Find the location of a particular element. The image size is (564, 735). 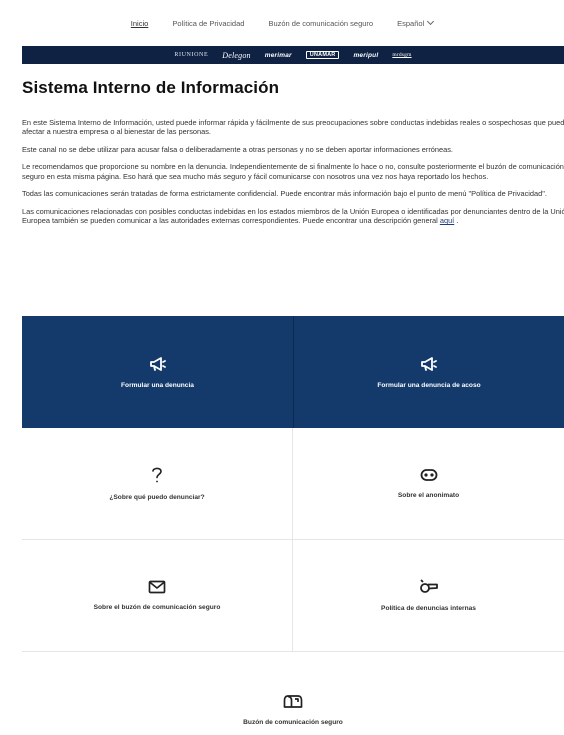

mailbox-icon is located at coordinates (293, 701).